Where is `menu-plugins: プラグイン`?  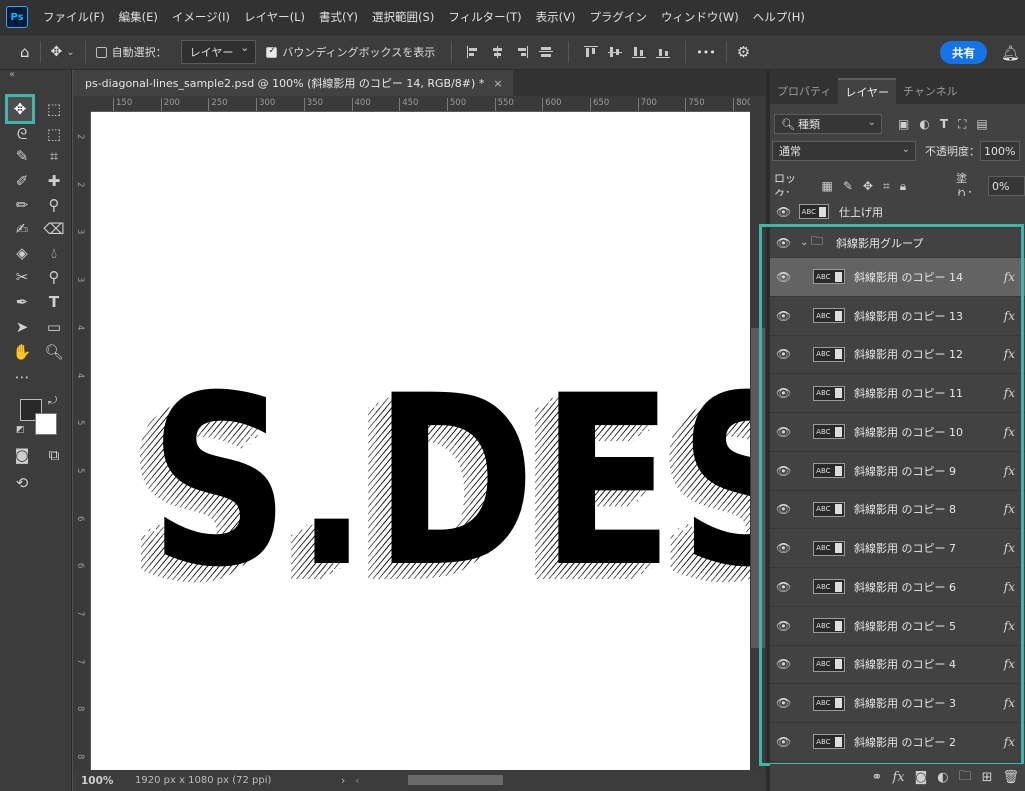 menu-plugins: プラグイン is located at coordinates (618, 17).